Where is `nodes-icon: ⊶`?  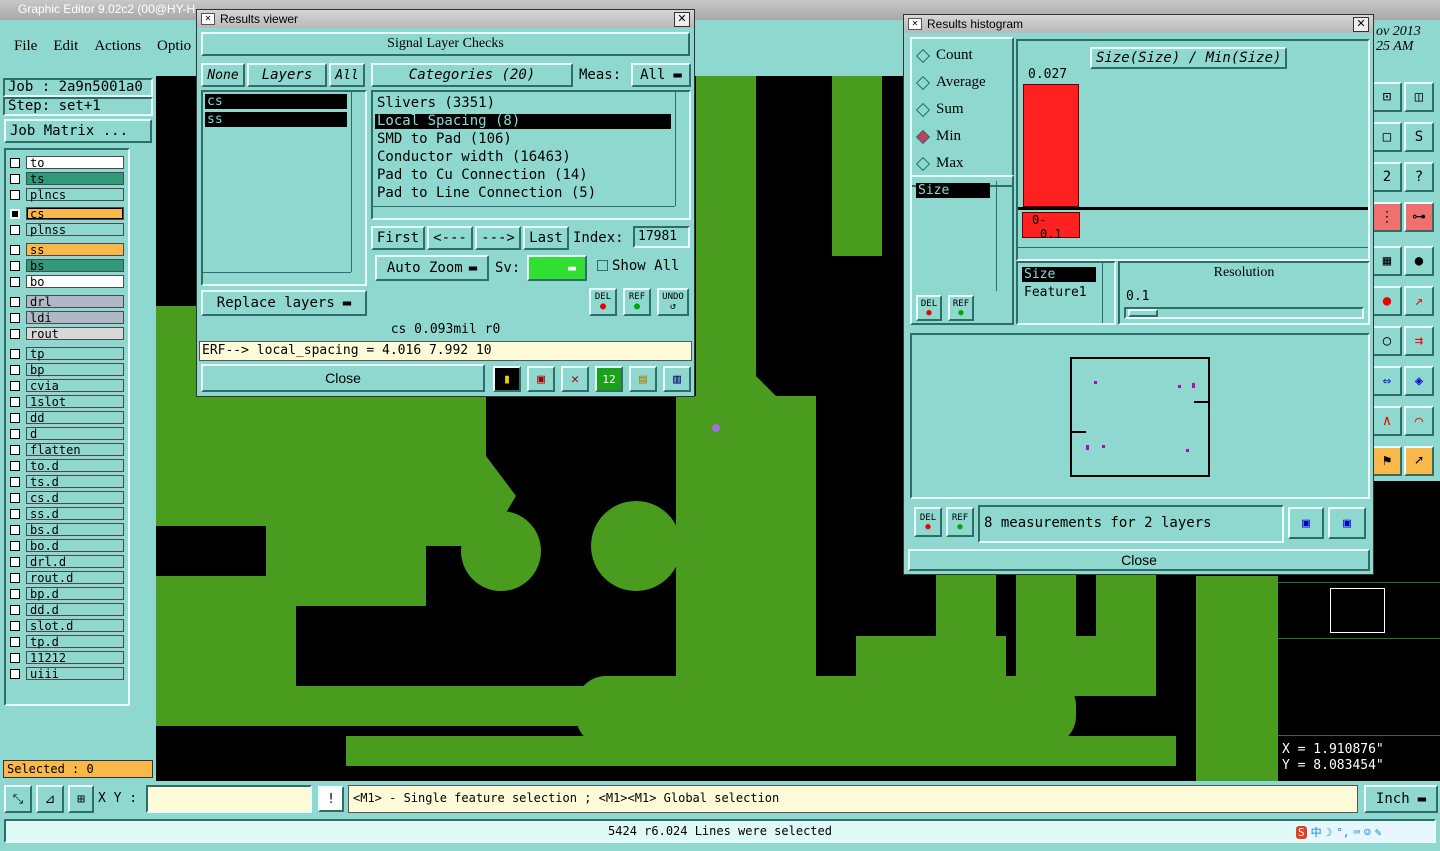
nodes-icon: ⊶ is located at coordinates (1419, 217).